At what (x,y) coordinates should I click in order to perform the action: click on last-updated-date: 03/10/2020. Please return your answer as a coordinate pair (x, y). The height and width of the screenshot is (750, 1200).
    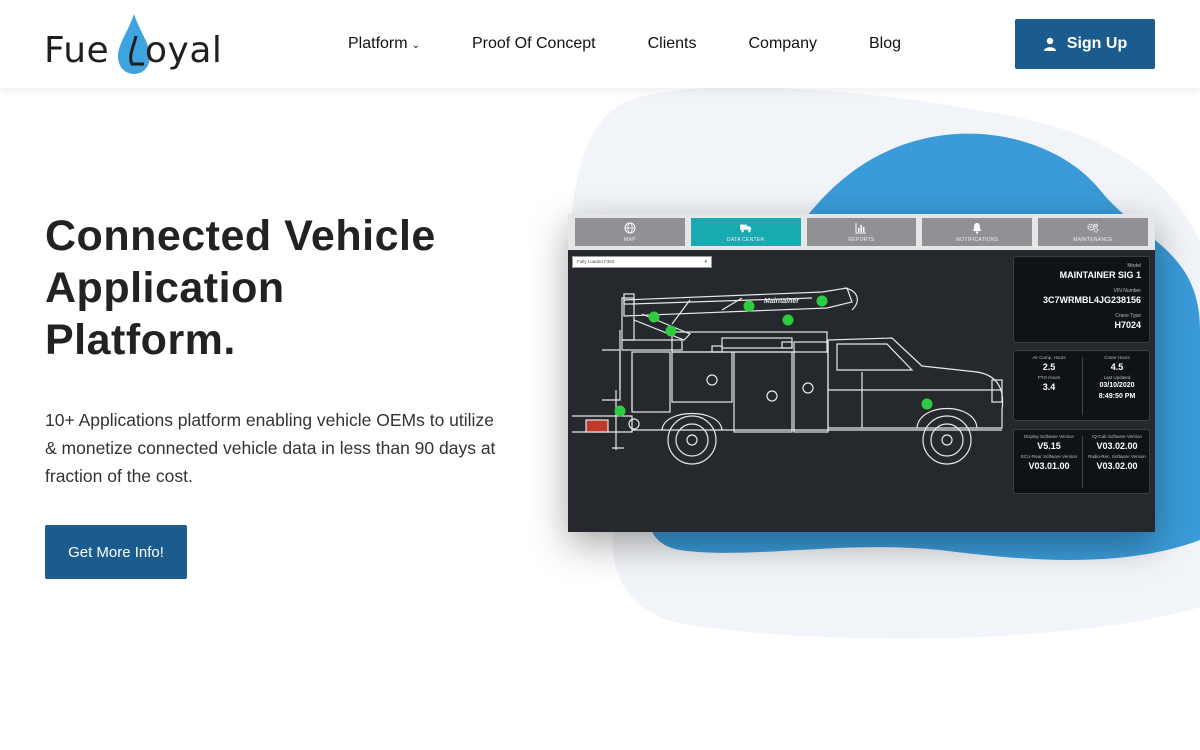
    Looking at the image, I should click on (1117, 385).